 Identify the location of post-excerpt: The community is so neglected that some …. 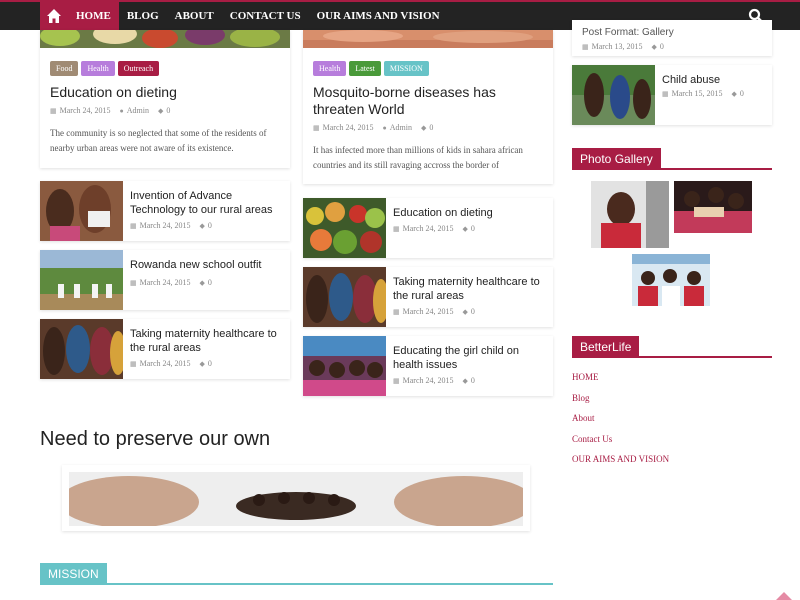
(158, 140).